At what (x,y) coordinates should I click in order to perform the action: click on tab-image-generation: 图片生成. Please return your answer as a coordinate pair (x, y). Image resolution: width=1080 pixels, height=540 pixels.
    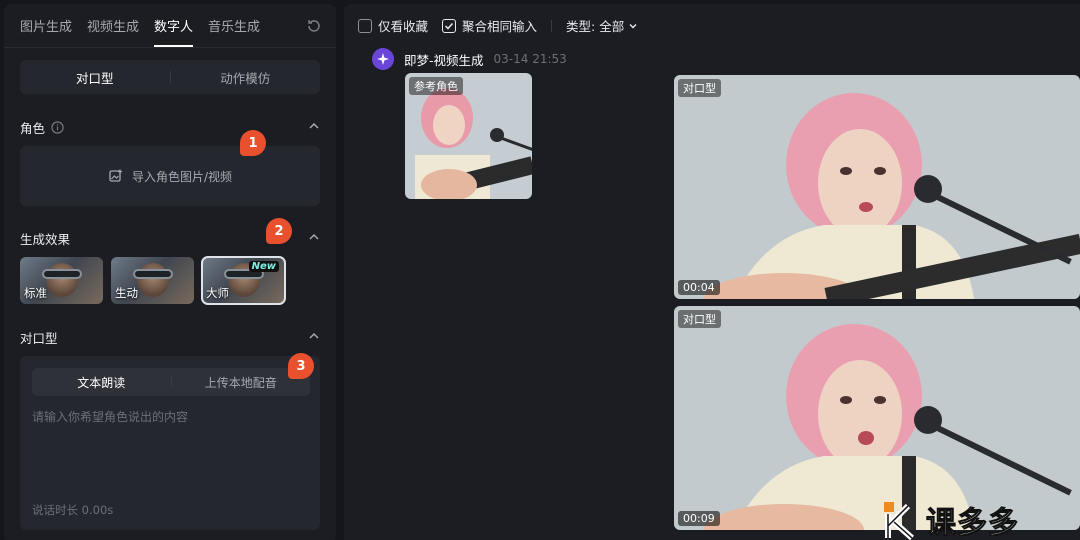
    Looking at the image, I should click on (46, 25).